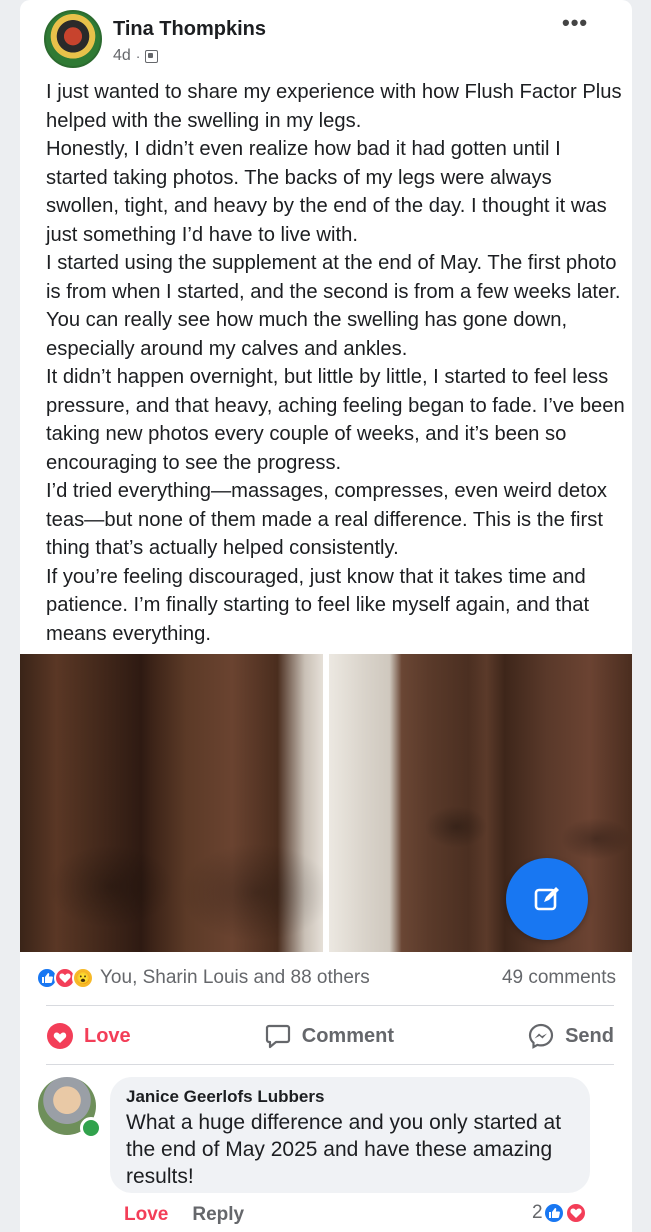 The image size is (651, 1232). I want to click on comment-reactions: 2, so click(559, 1213).